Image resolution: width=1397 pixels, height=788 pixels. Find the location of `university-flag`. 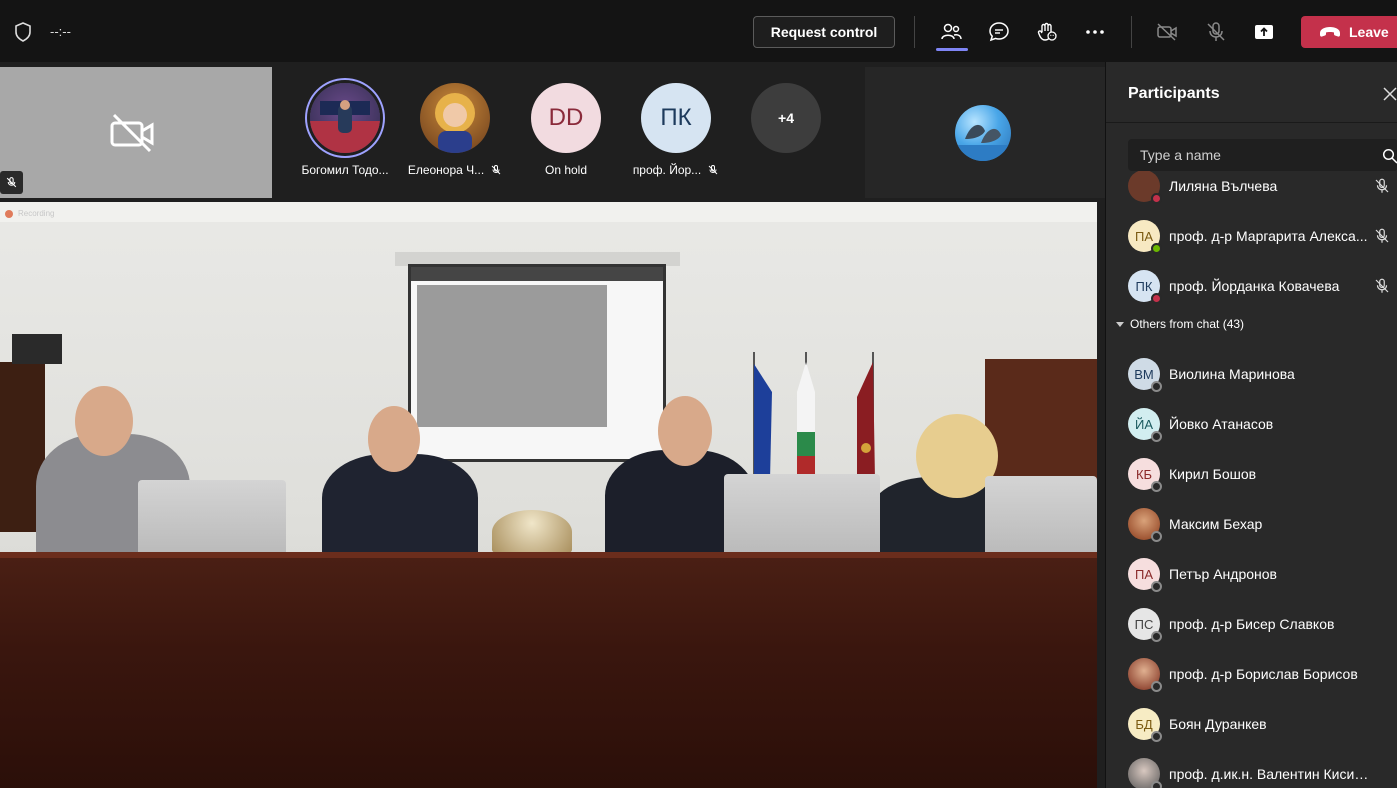

university-flag is located at coordinates (866, 416).